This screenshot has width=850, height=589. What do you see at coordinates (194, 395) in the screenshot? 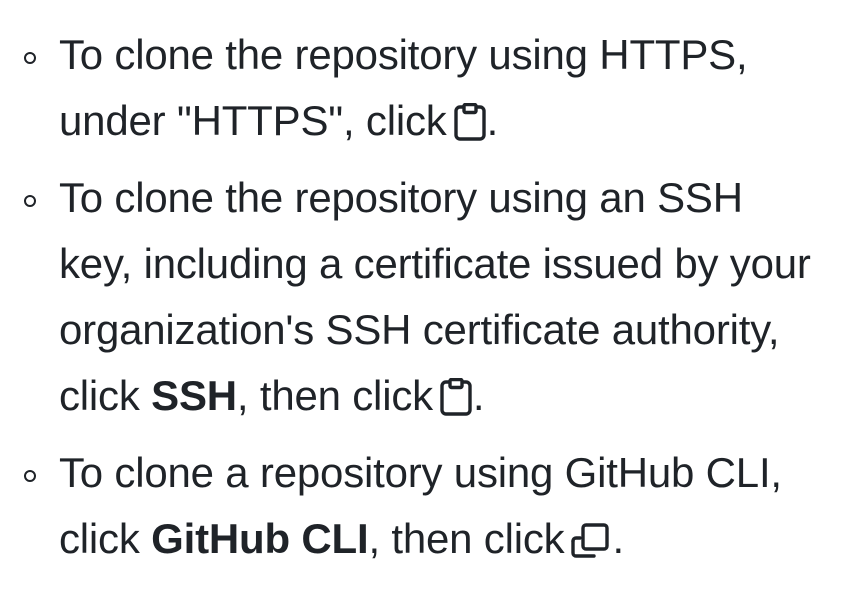
I see `ssh-label: SSH` at bounding box center [194, 395].